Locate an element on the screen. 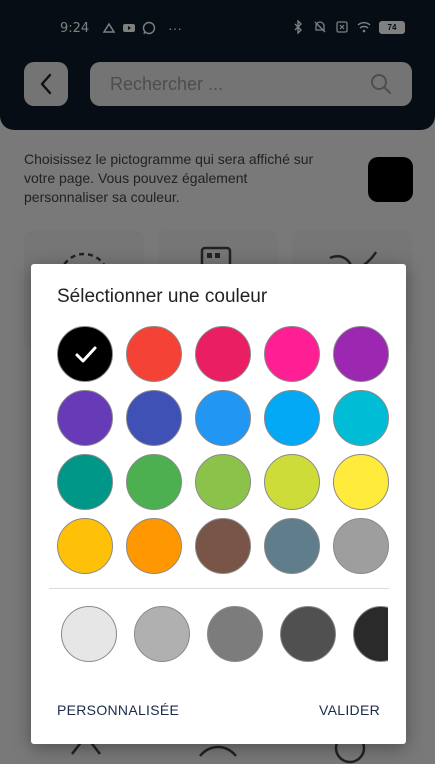 This screenshot has height=764, width=435. validate-button: VALIDER is located at coordinates (349, 710).